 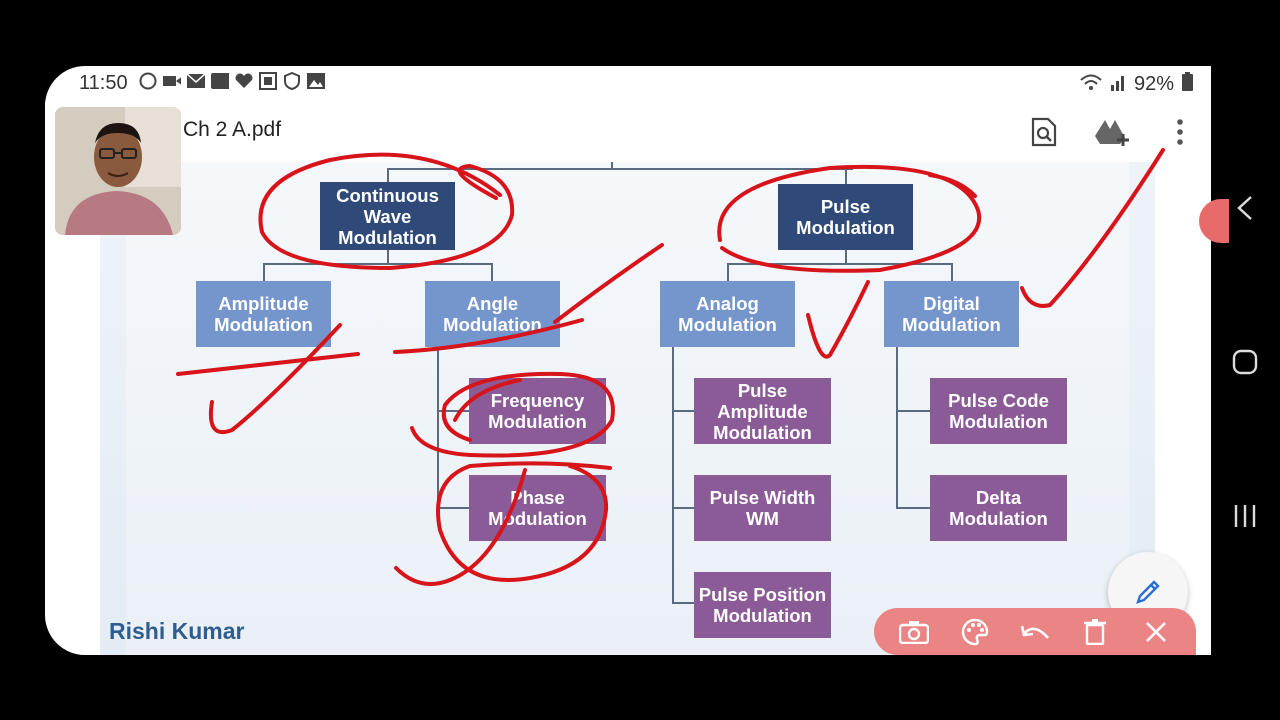 What do you see at coordinates (838, 319) in the screenshot?
I see `ink-check-analog` at bounding box center [838, 319].